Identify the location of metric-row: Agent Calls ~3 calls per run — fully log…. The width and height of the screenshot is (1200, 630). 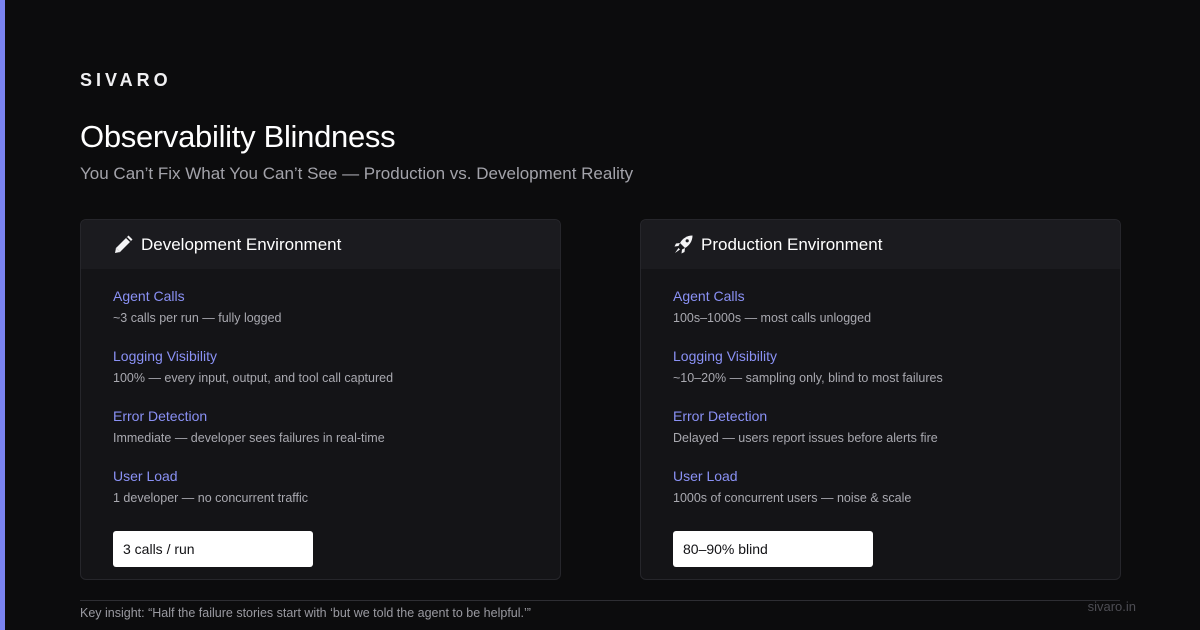
(320, 318).